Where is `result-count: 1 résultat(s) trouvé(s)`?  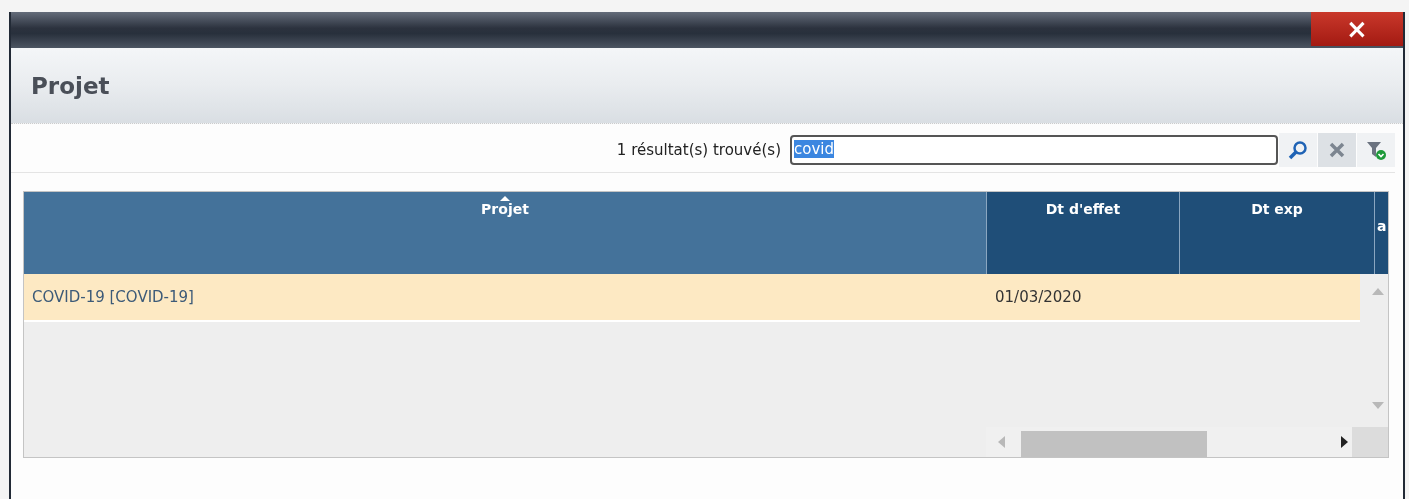 result-count: 1 résultat(s) trouvé(s) is located at coordinates (698, 150).